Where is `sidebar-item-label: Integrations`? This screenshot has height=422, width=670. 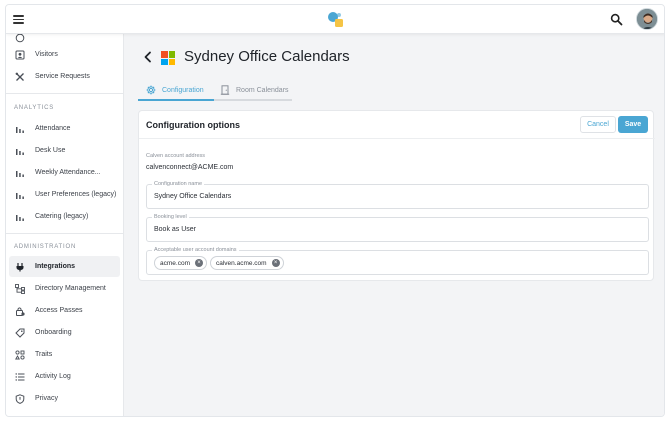
sidebar-item-label: Integrations is located at coordinates (55, 266).